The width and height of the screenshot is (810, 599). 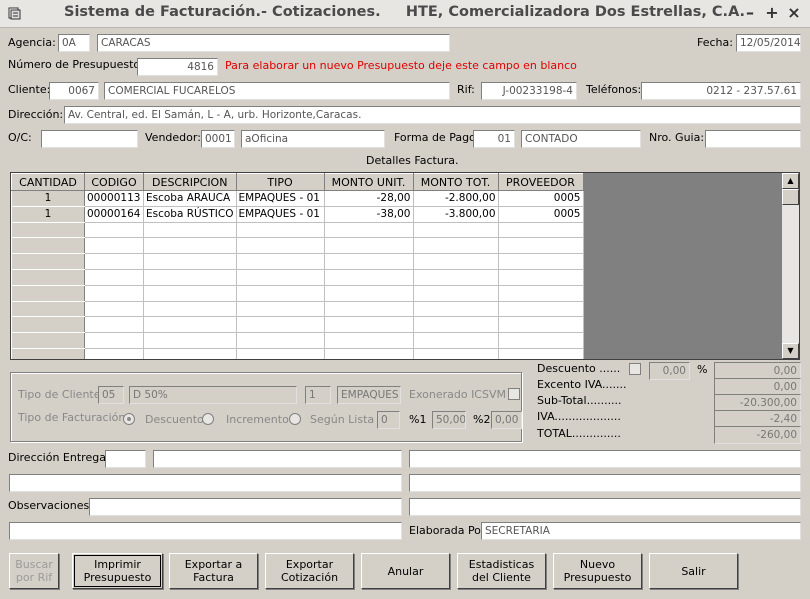 I want to click on estadisticas-cliente-button: Estadisticas del Cliente, so click(x=501, y=571).